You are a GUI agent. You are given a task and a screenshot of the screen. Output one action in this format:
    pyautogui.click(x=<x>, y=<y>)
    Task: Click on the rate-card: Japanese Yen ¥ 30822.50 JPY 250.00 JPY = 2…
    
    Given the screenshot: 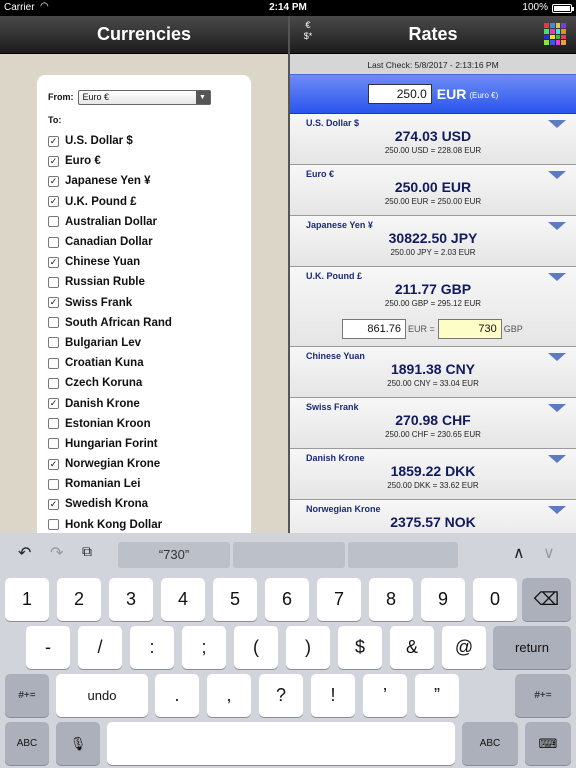 What is the action you would take?
    pyautogui.click(x=433, y=241)
    